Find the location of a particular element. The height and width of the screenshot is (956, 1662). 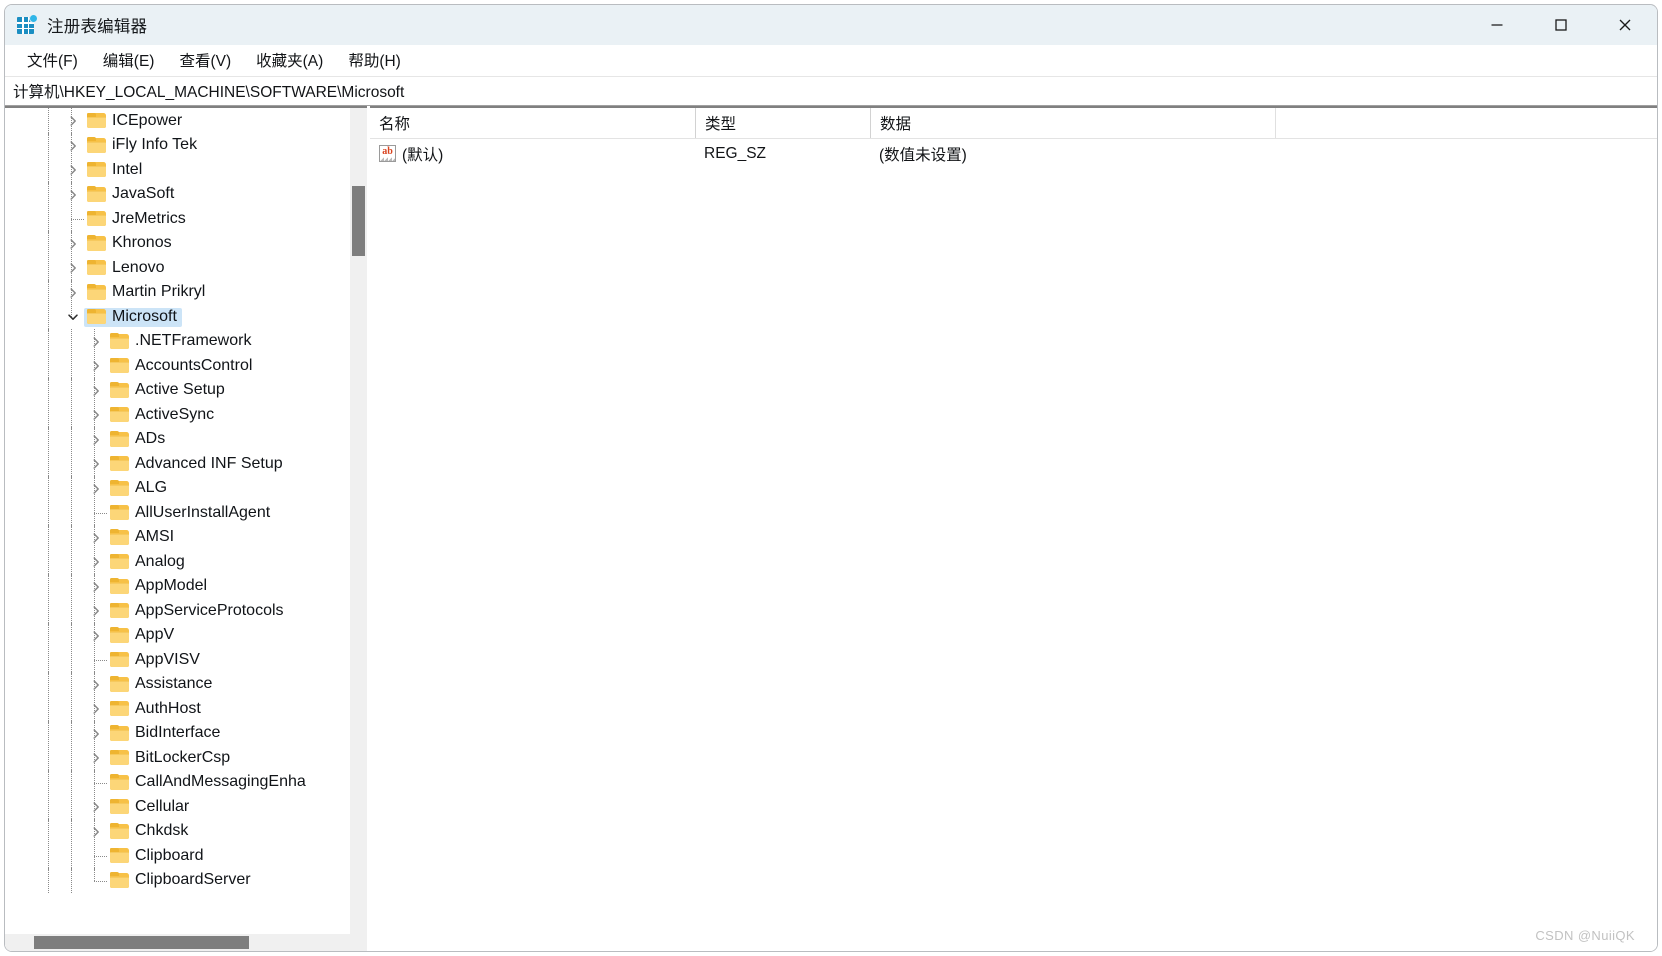

tree-item-body: Active Setup is located at coordinates (168, 390).